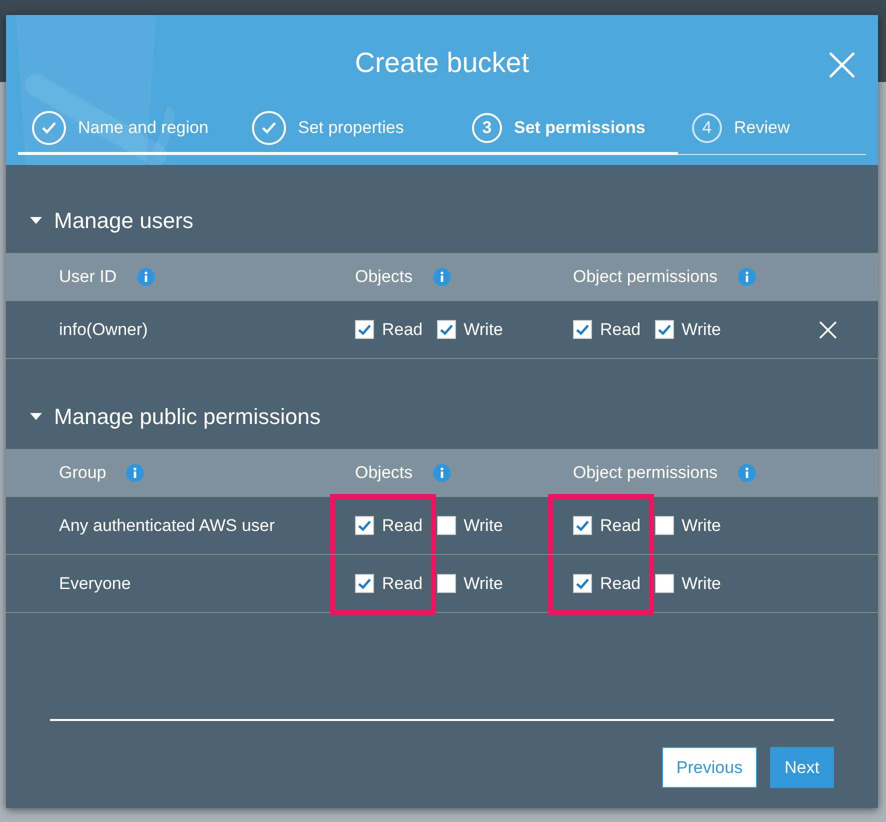 Image resolution: width=886 pixels, height=822 pixels. I want to click on column-header: User ID, so click(88, 277).